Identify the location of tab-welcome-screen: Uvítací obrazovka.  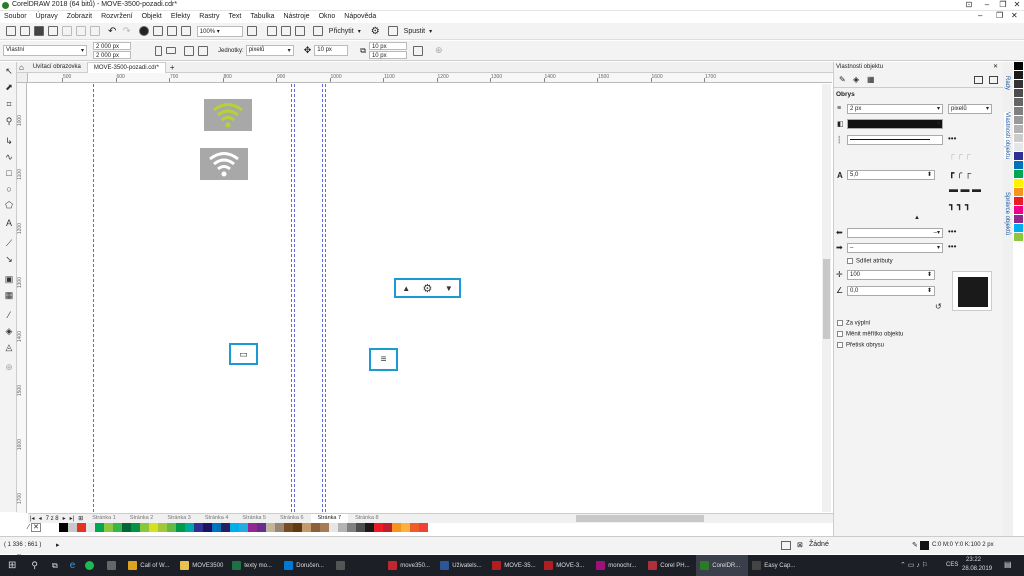
(57, 67).